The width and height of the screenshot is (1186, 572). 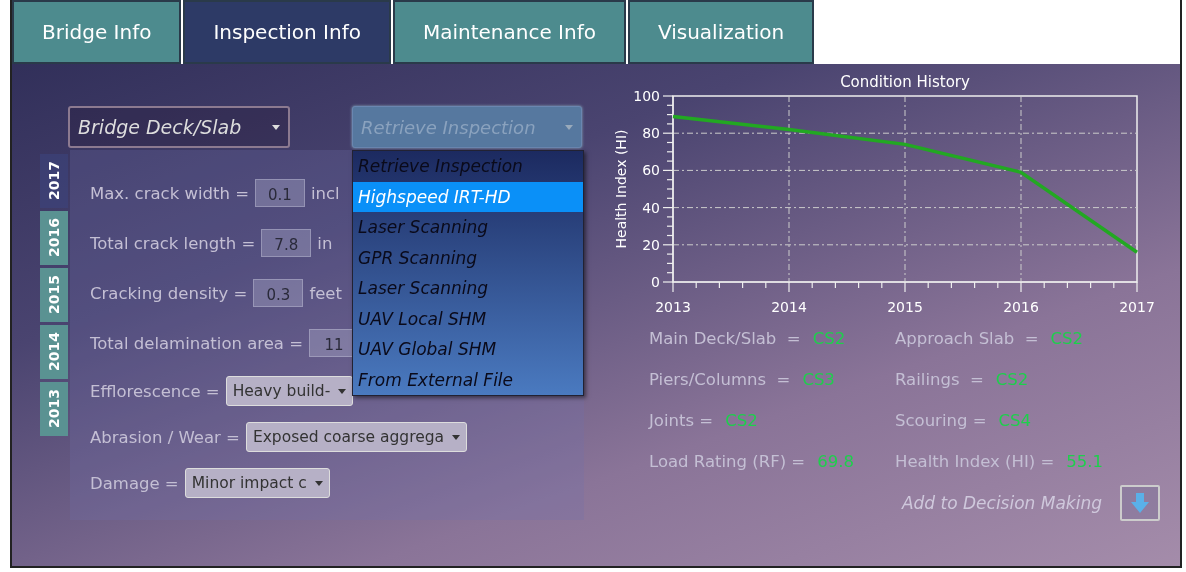 I want to click on rating-label: Main Deck/Slab =, so click(x=725, y=338).